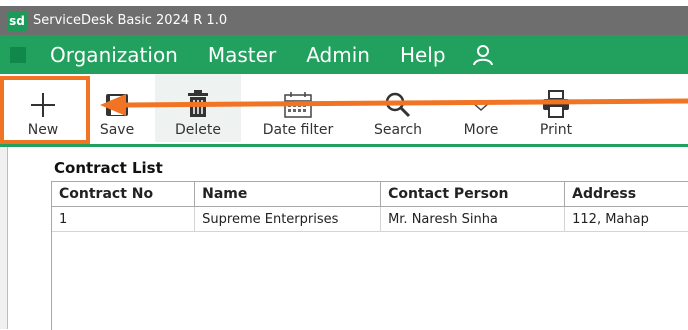  I want to click on menu-help: Help, so click(423, 55).